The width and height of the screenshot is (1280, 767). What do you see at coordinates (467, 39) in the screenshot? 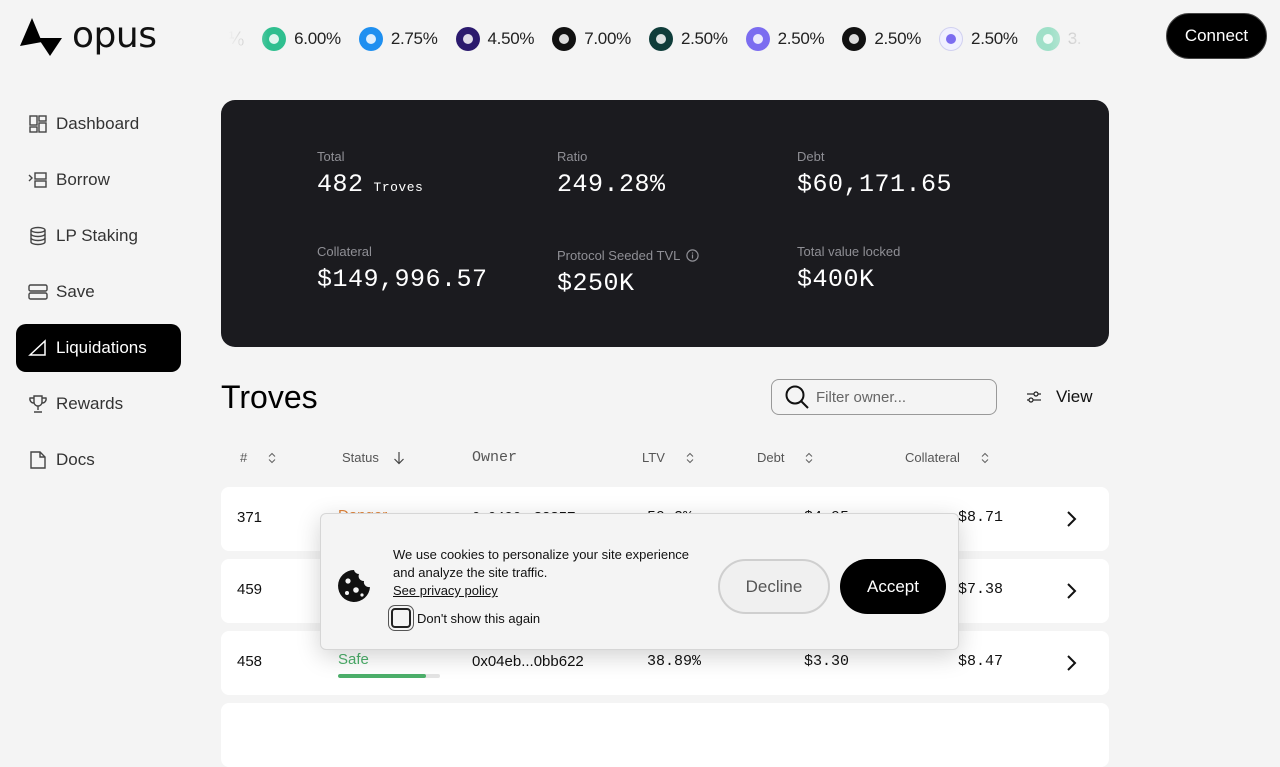
I see `infinity-token-icon` at bounding box center [467, 39].